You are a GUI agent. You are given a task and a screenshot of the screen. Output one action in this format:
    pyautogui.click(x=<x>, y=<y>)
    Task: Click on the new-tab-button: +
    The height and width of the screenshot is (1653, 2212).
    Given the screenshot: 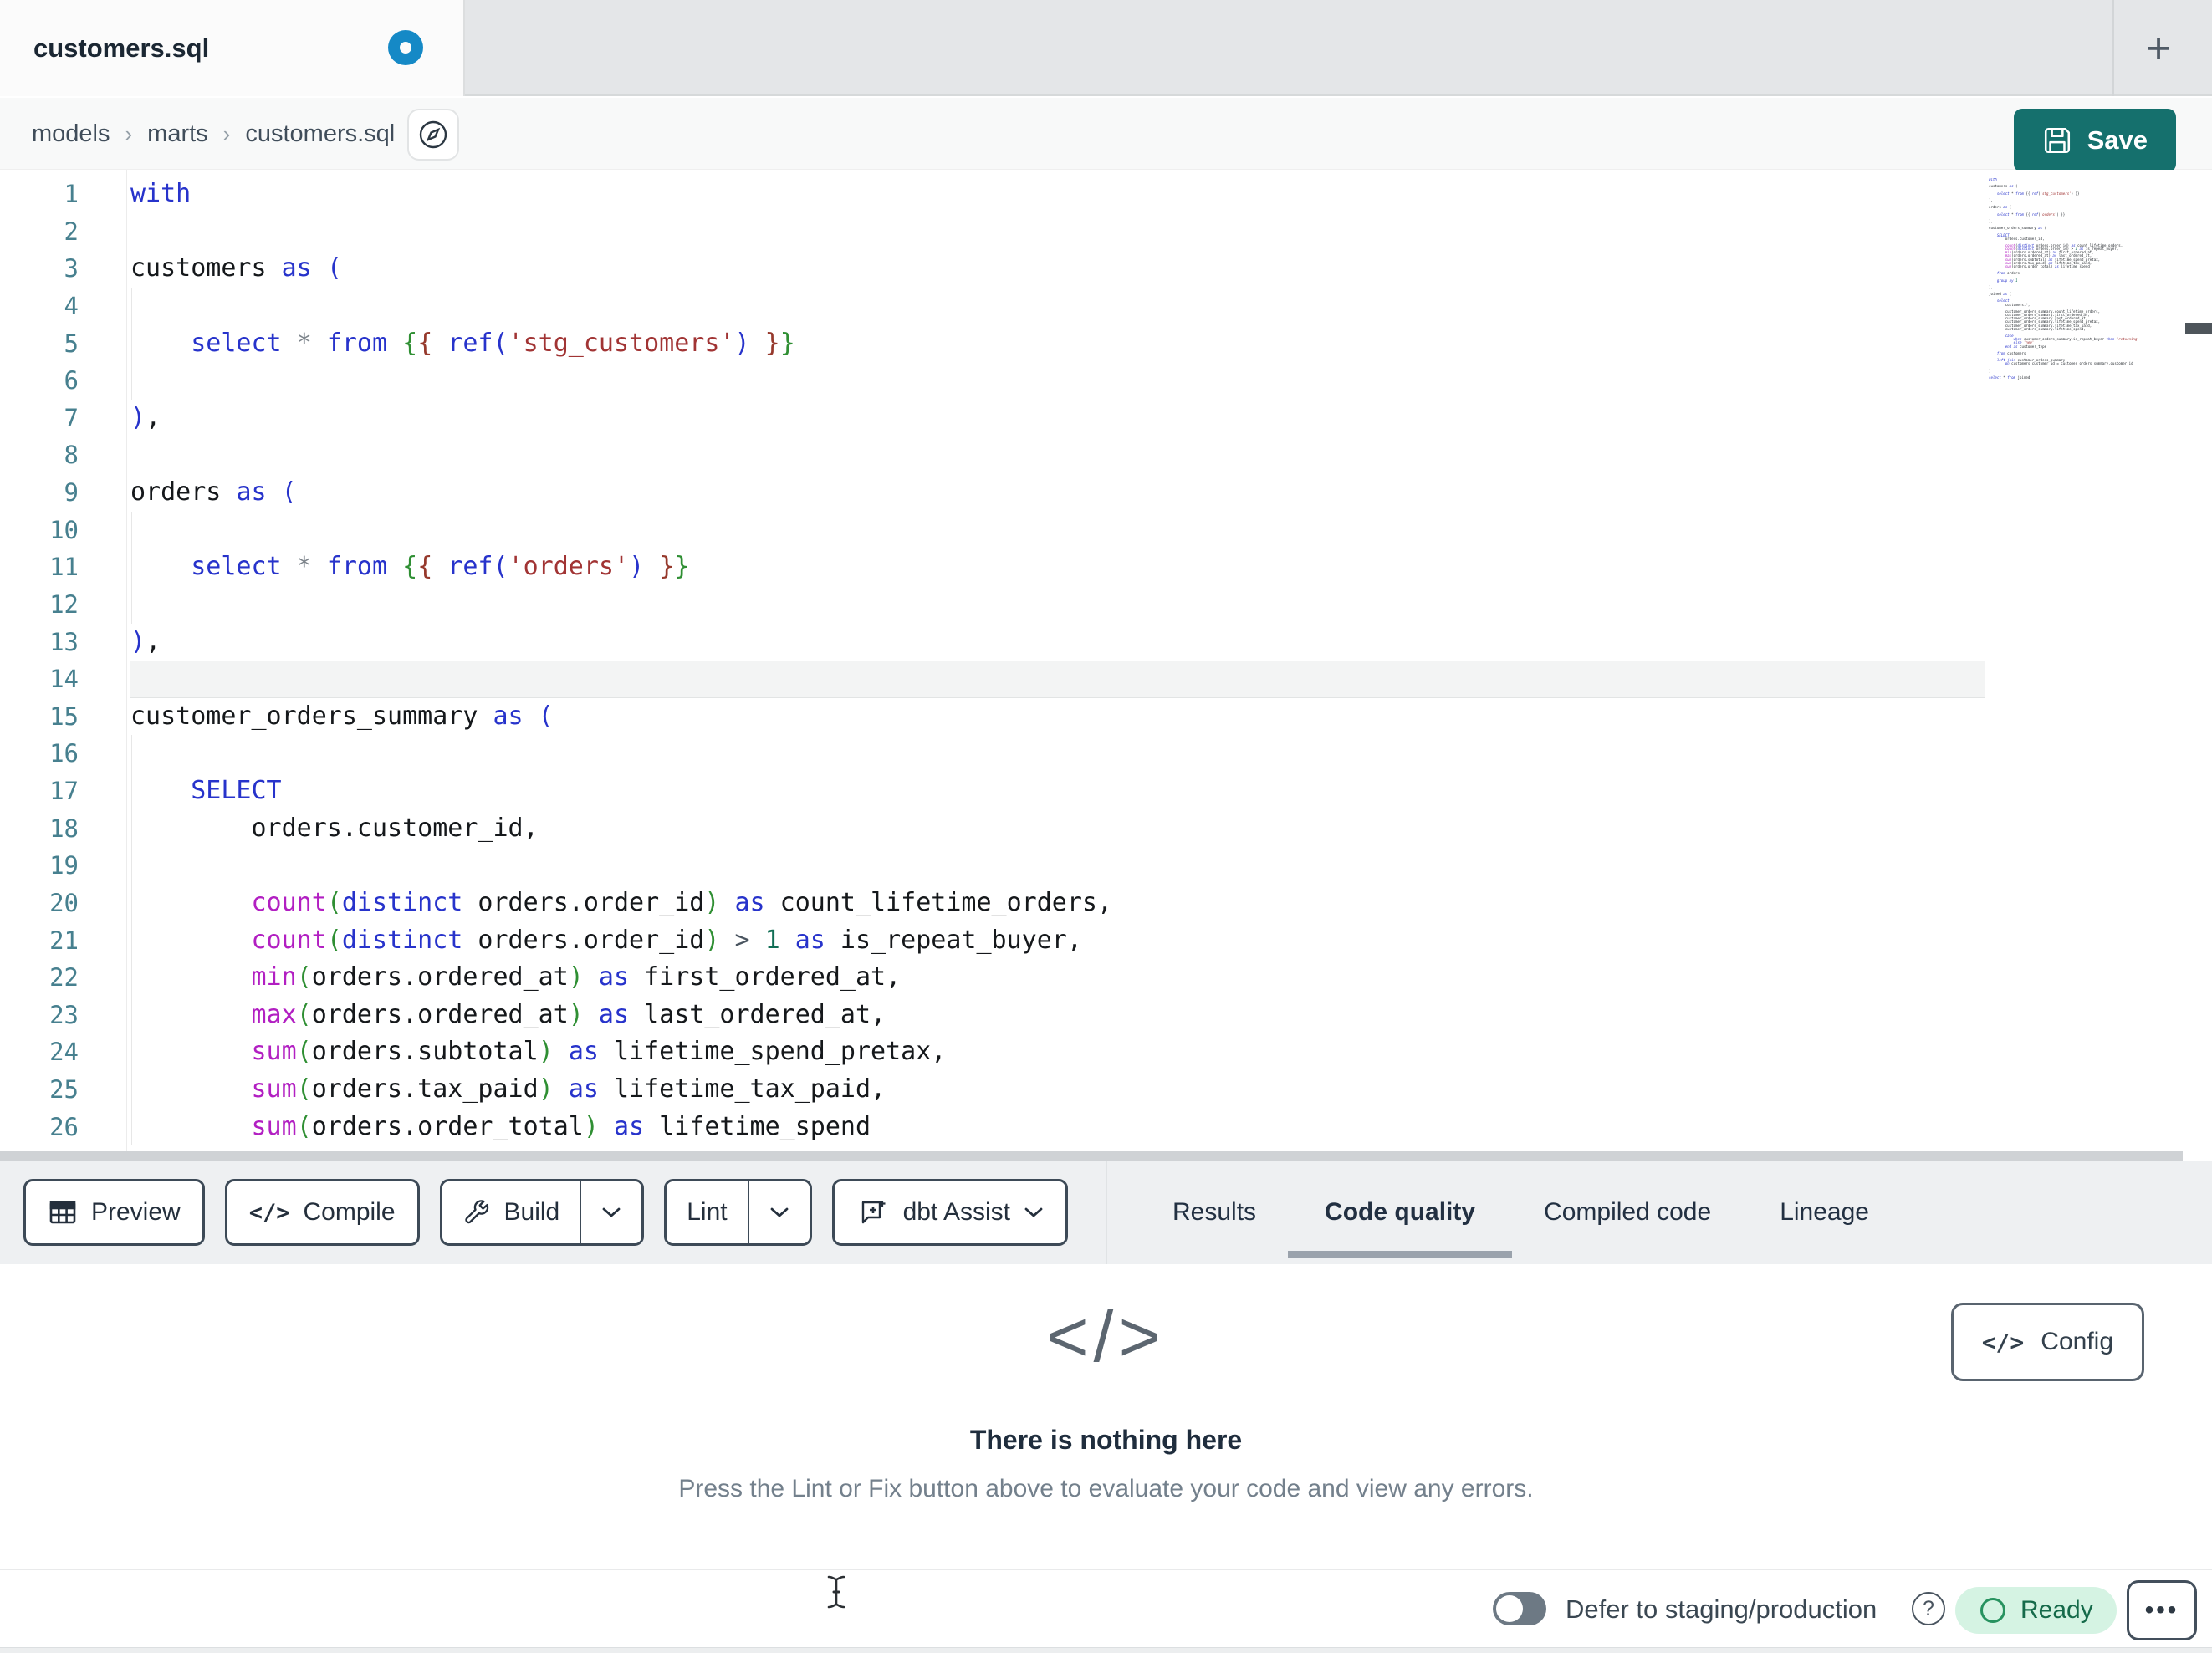 What is the action you would take?
    pyautogui.click(x=2158, y=48)
    